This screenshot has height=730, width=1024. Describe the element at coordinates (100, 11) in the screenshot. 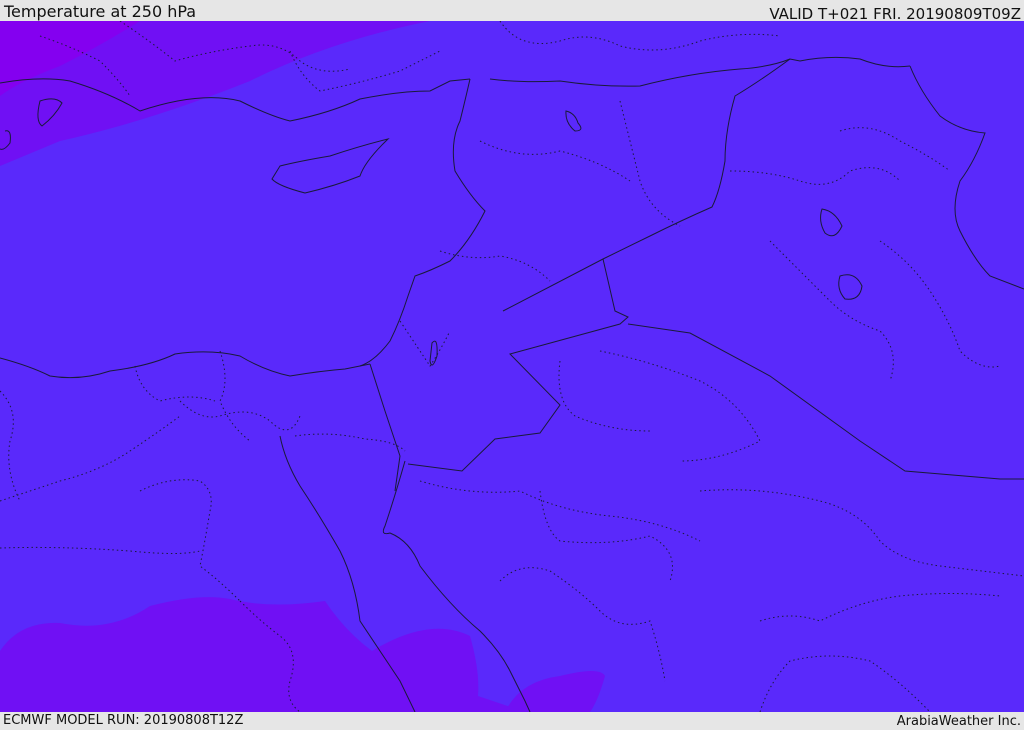

I see `map-title: Temperature at 250 hPa` at that location.